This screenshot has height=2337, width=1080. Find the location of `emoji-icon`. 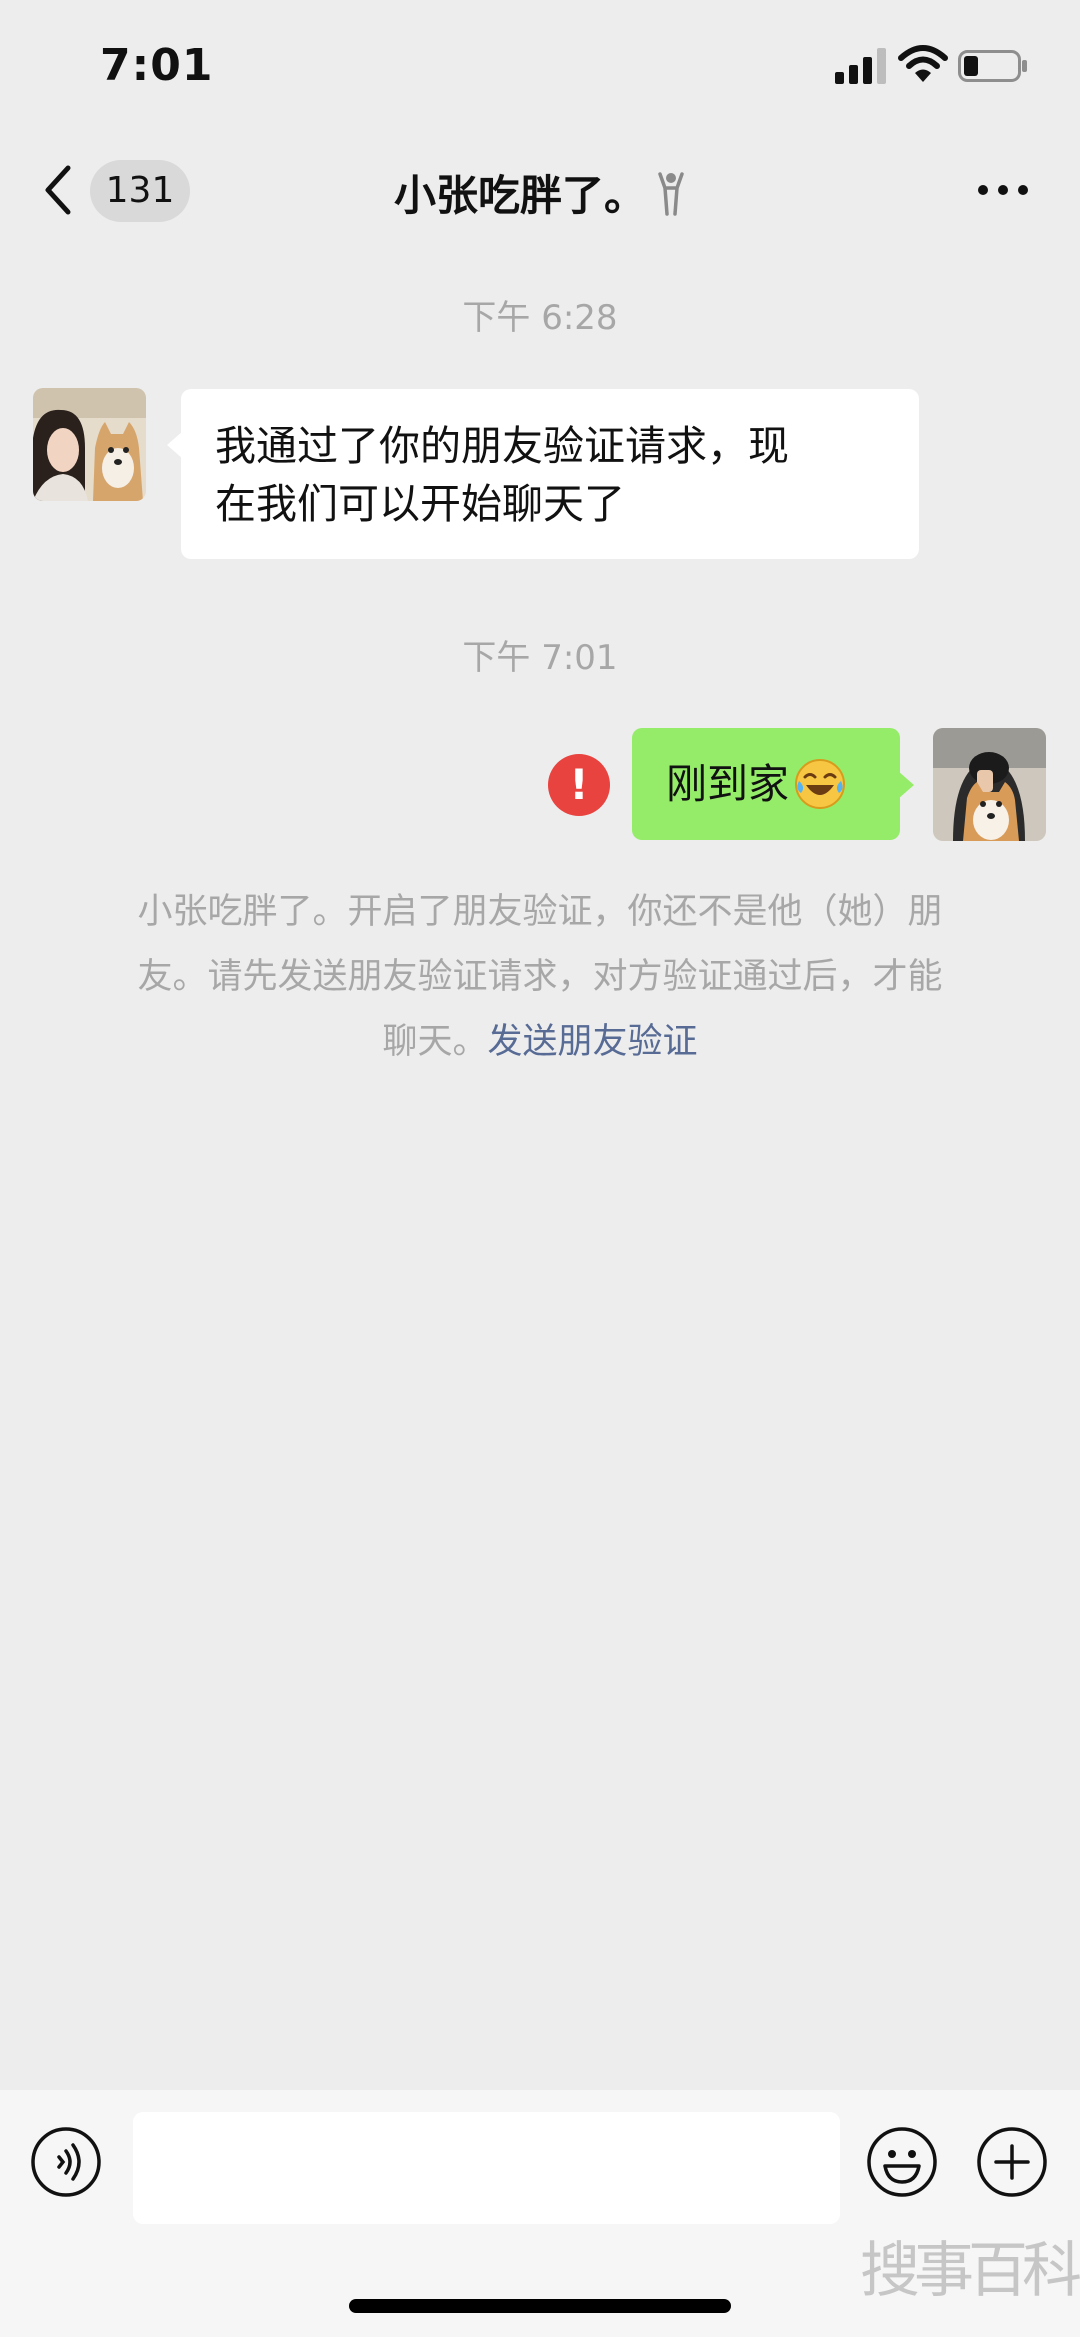

emoji-icon is located at coordinates (902, 2162).